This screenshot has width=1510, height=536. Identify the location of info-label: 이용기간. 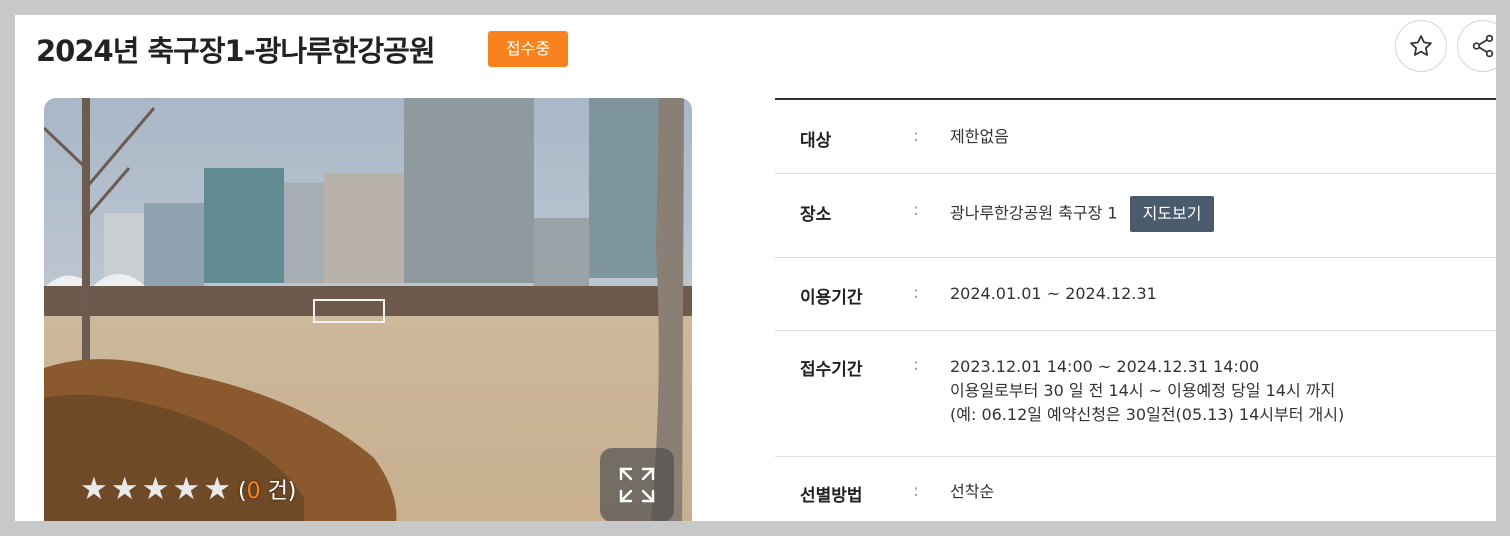
(831, 298).